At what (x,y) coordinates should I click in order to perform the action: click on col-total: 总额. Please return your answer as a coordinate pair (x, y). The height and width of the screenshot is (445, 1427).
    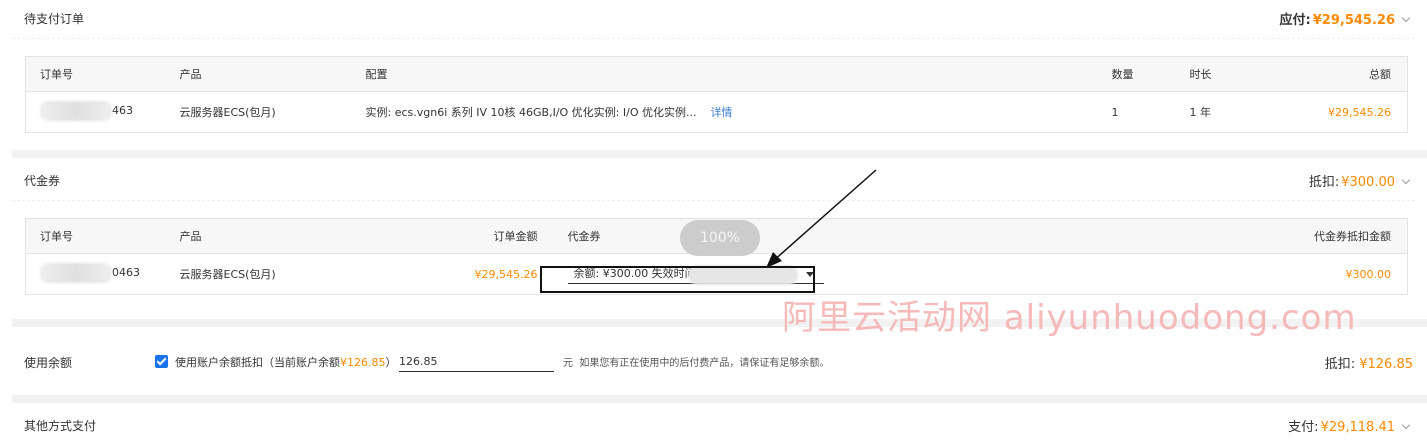
    Looking at the image, I should click on (1359, 74).